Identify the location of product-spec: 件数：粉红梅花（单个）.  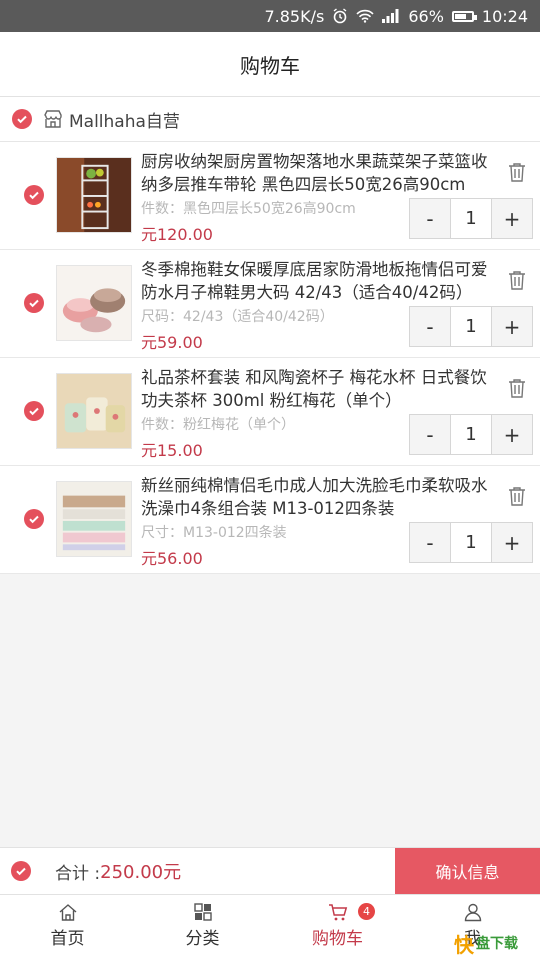
(218, 425).